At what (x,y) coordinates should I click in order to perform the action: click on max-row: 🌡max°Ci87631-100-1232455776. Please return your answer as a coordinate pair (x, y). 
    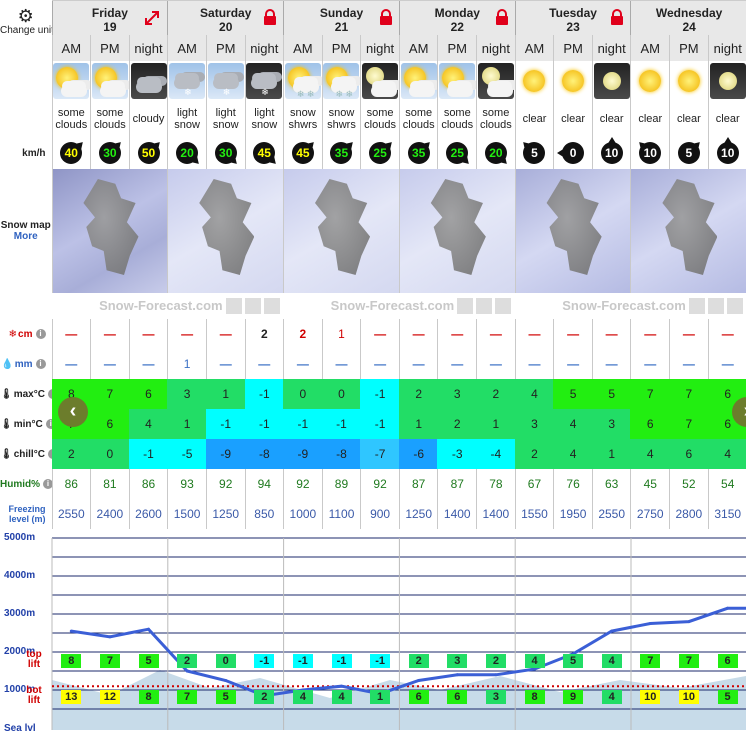
    Looking at the image, I should click on (373, 394).